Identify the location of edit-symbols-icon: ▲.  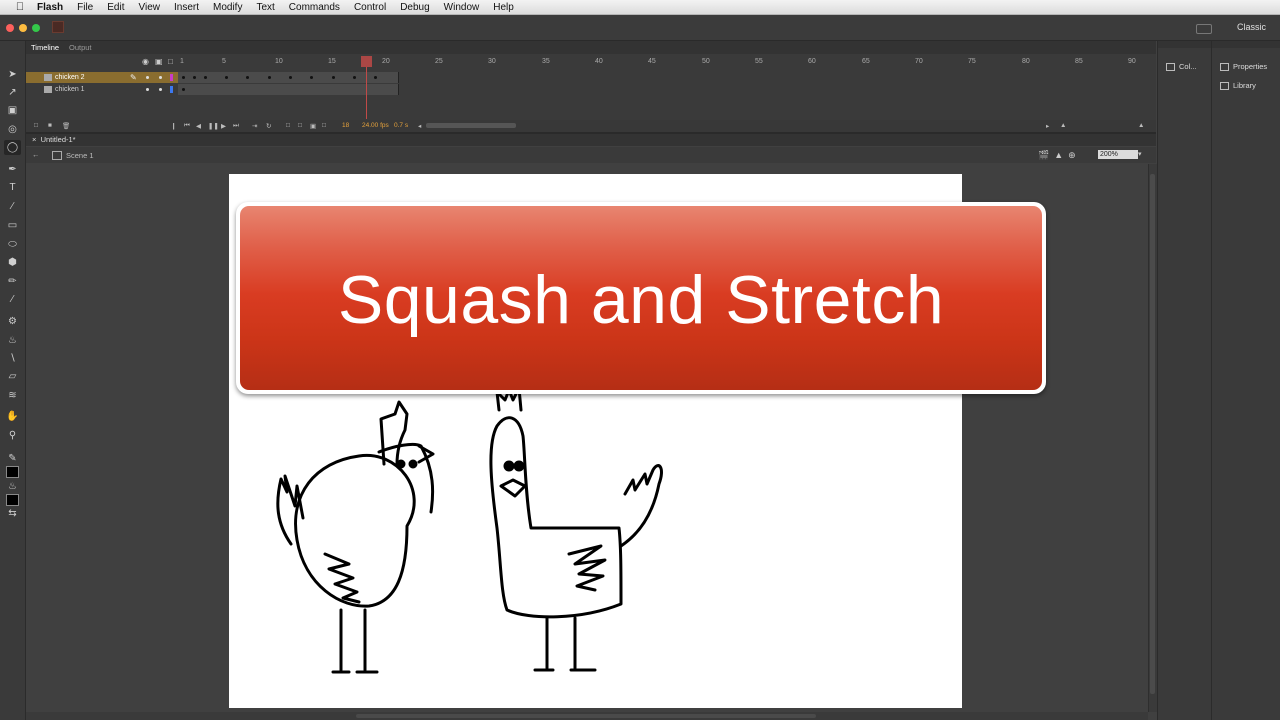
(1058, 155).